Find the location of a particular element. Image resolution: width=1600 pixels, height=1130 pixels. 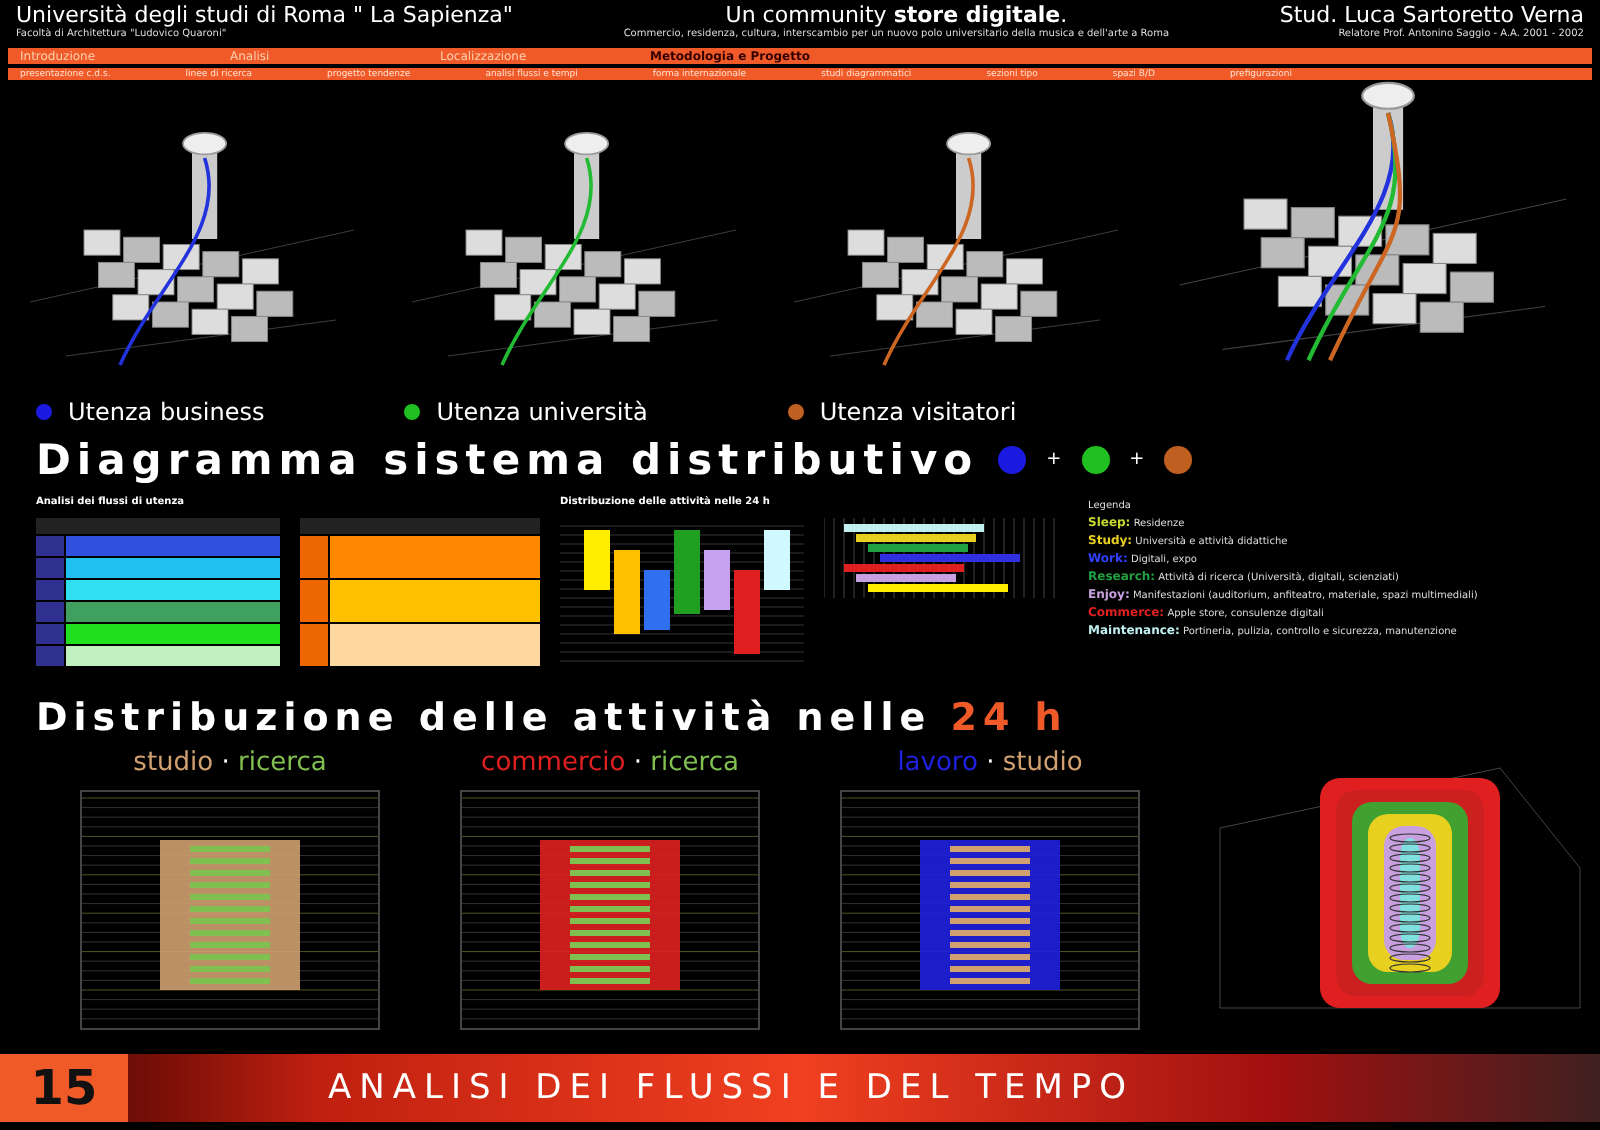

footer-title: ANALISI DEI FLUSSI E DEL TEMPO is located at coordinates (731, 1088).